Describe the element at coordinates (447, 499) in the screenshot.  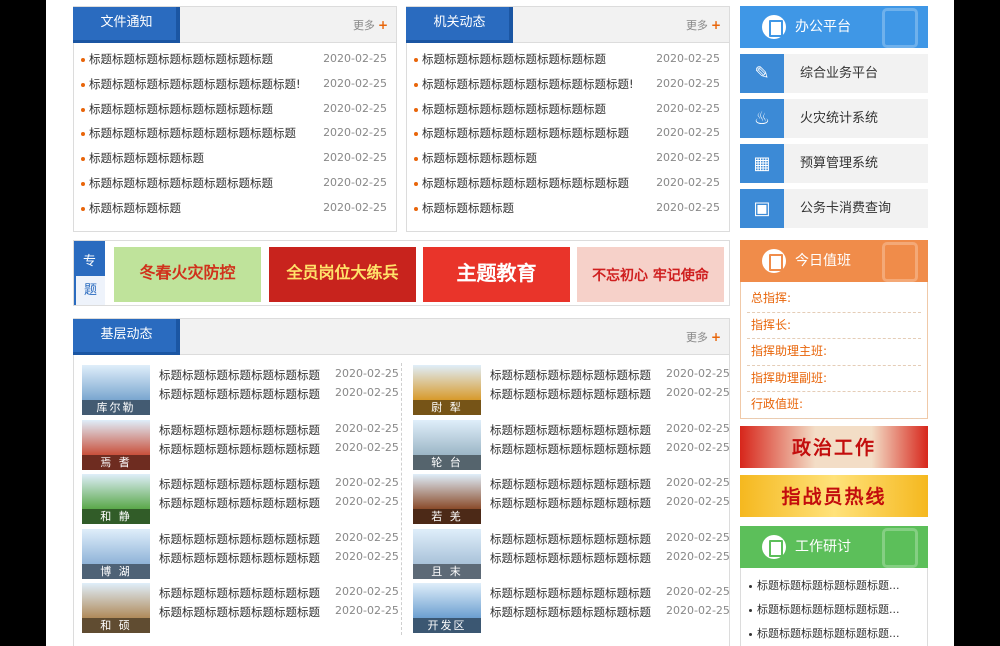
I see `grassroots-thumbnail: 若 羌` at that location.